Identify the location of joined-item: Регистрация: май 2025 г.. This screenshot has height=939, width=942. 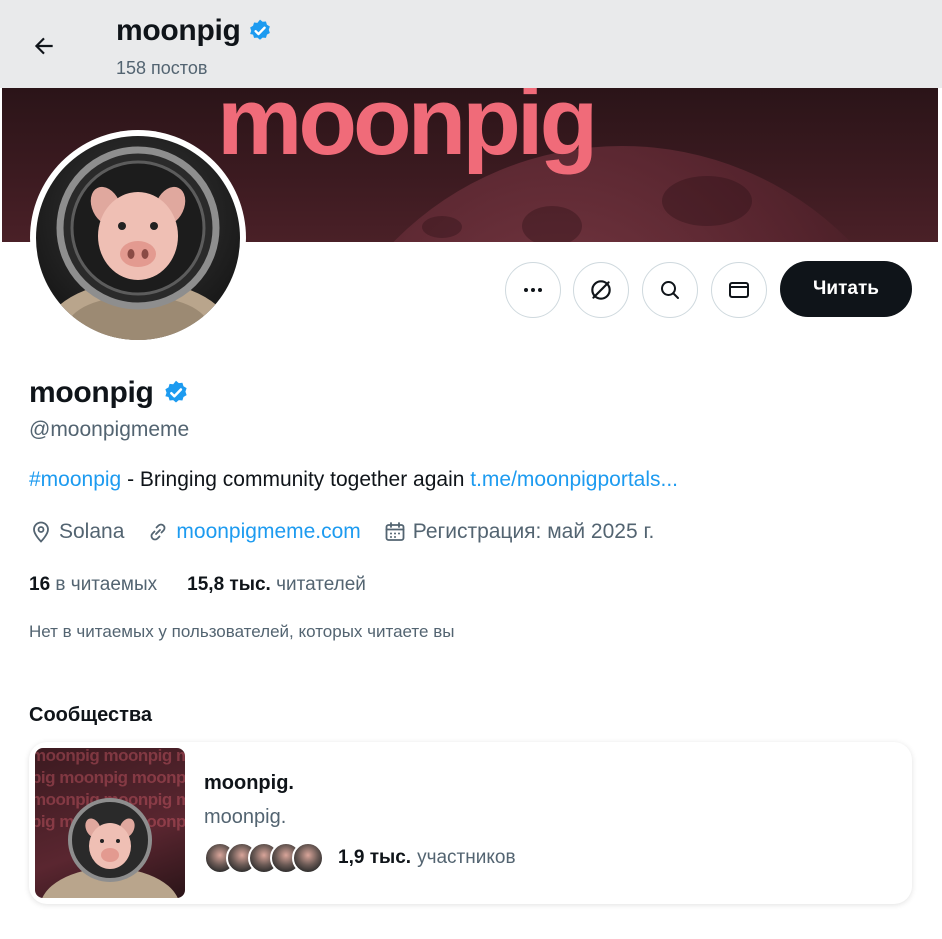
(519, 532).